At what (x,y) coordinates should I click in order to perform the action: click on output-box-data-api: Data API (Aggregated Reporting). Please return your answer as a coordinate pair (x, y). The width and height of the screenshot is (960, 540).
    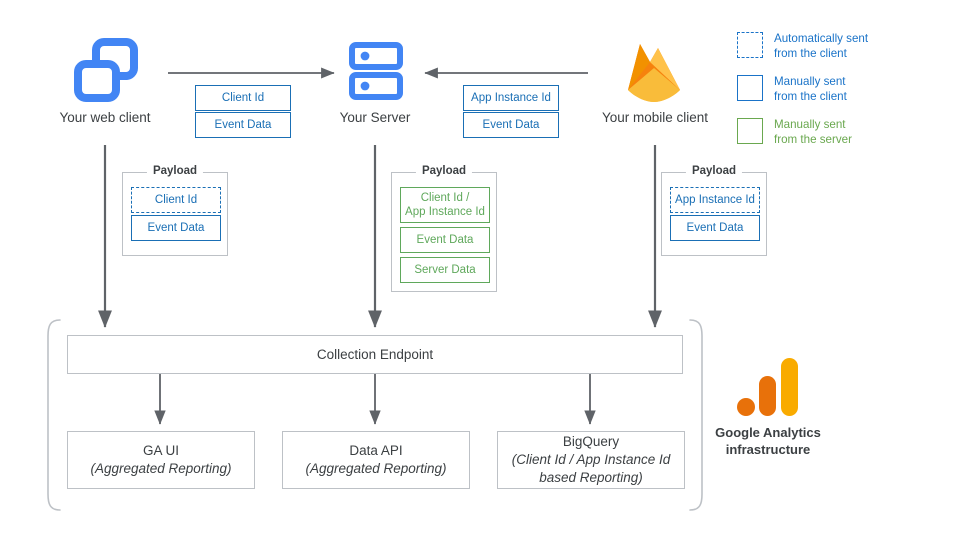
    Looking at the image, I should click on (376, 460).